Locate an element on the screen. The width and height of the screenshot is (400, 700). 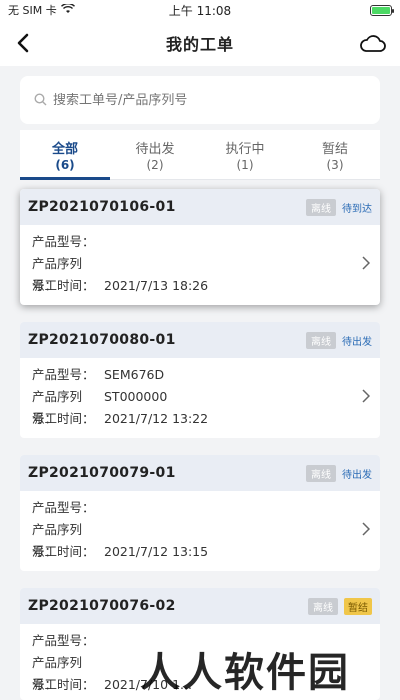
page-title: 我的工单 is located at coordinates (199, 44).